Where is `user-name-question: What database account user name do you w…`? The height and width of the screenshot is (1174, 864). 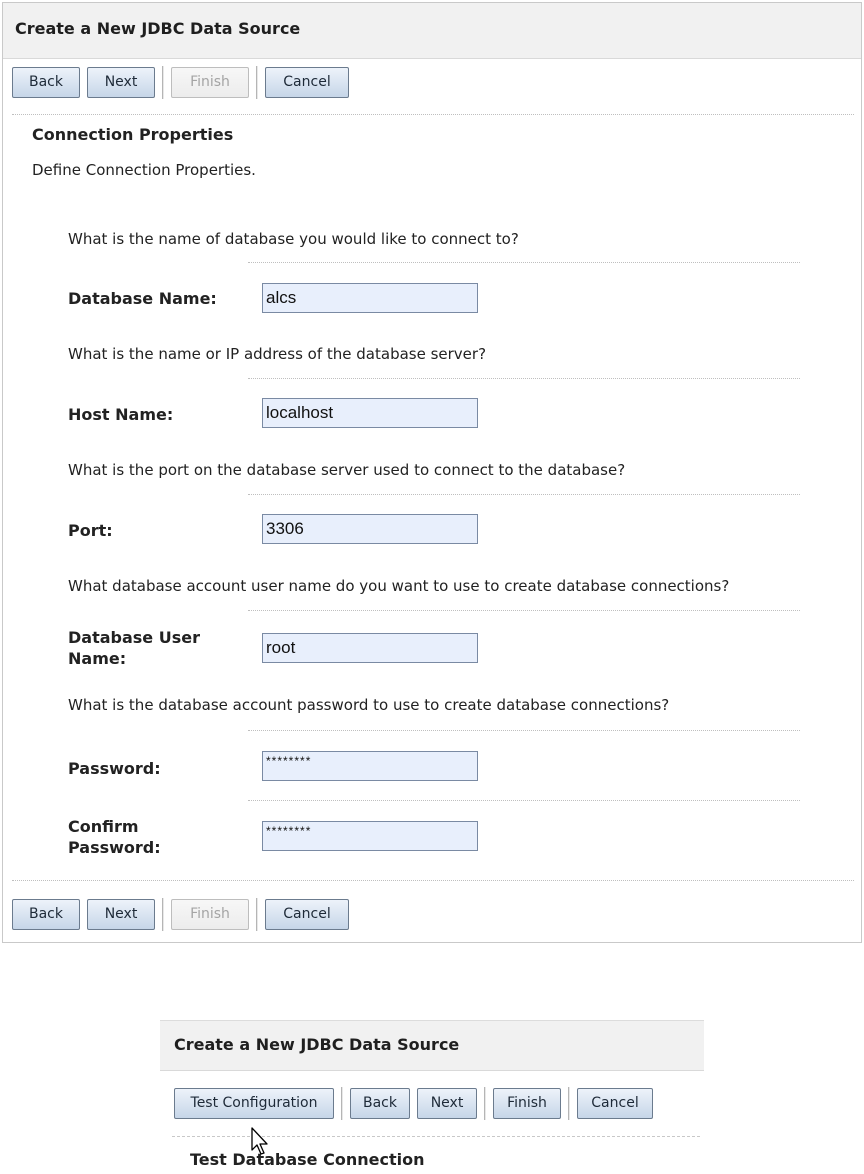
user-name-question: What database account user name do you w… is located at coordinates (399, 586).